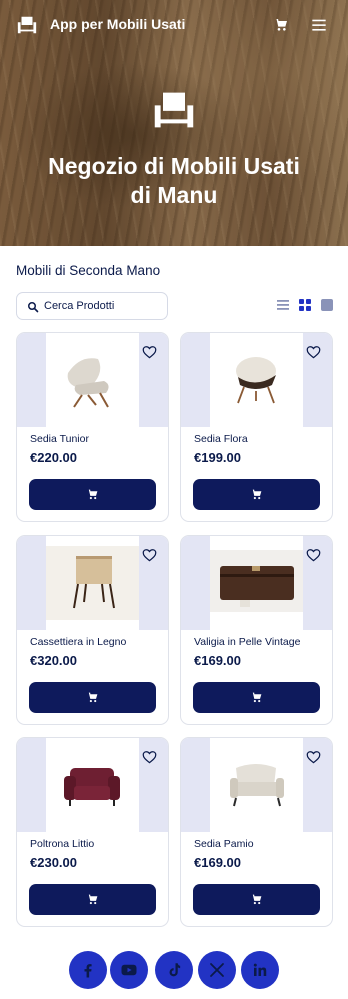 The height and width of the screenshot is (999, 348). I want to click on youtube-icon, so click(129, 970).